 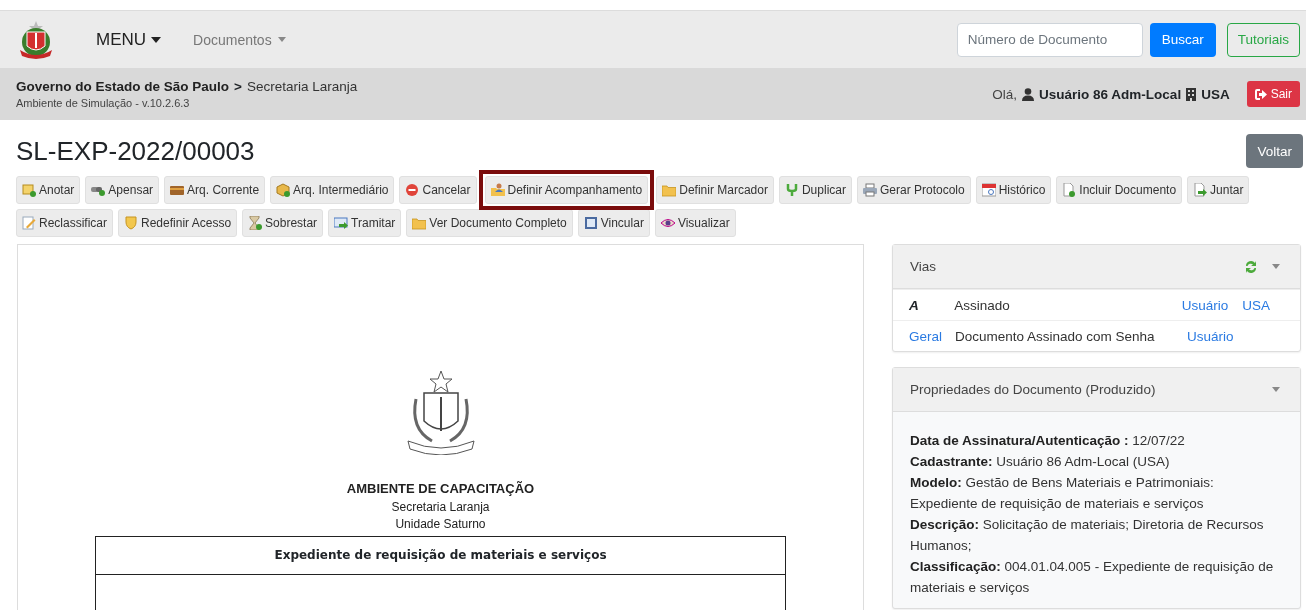 What do you see at coordinates (1260, 94) in the screenshot?
I see `sign-out-icon` at bounding box center [1260, 94].